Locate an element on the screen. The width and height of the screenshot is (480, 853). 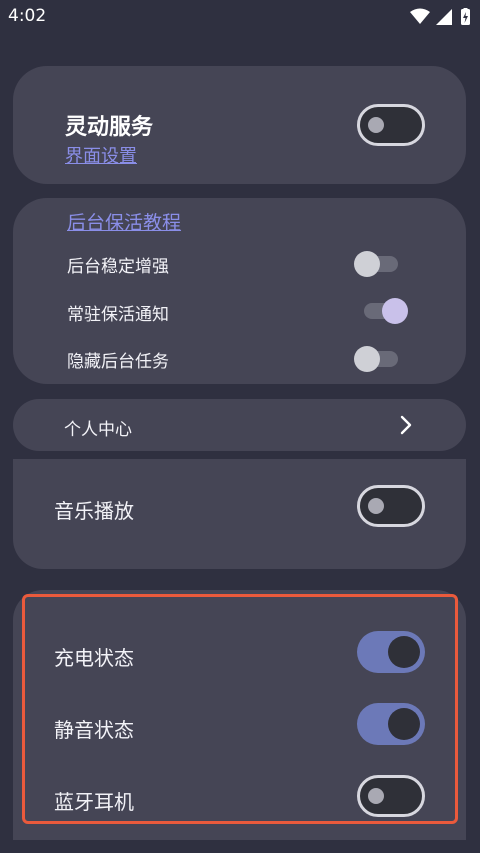
wifi-icon is located at coordinates (420, 16).